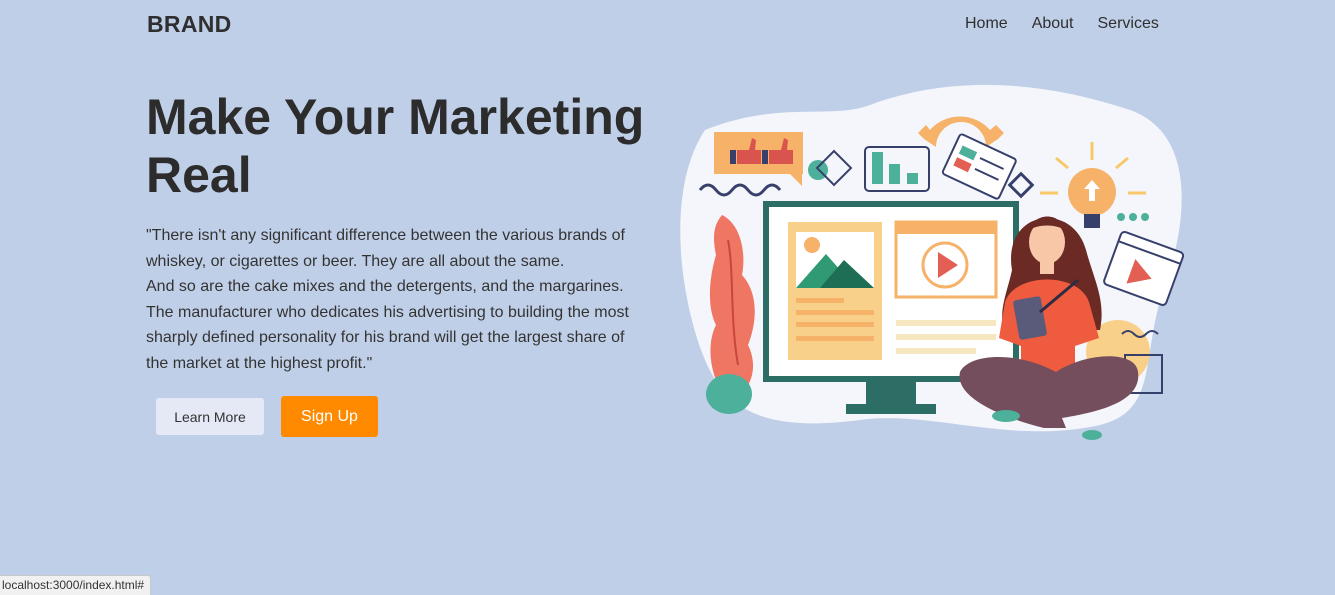 This screenshot has height=595, width=1335. What do you see at coordinates (1128, 24) in the screenshot?
I see `nav-link-services: Services` at bounding box center [1128, 24].